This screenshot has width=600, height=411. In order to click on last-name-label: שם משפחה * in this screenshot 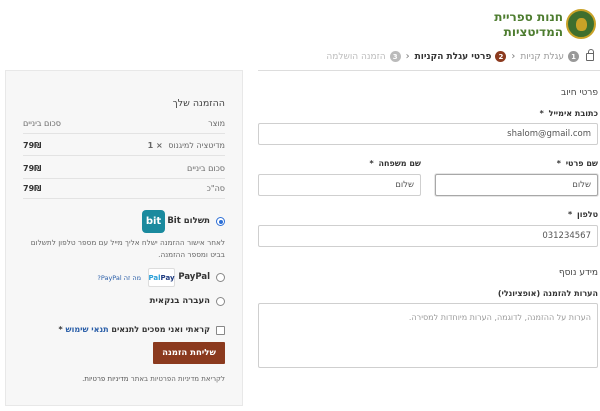, I will do `click(395, 163)`.